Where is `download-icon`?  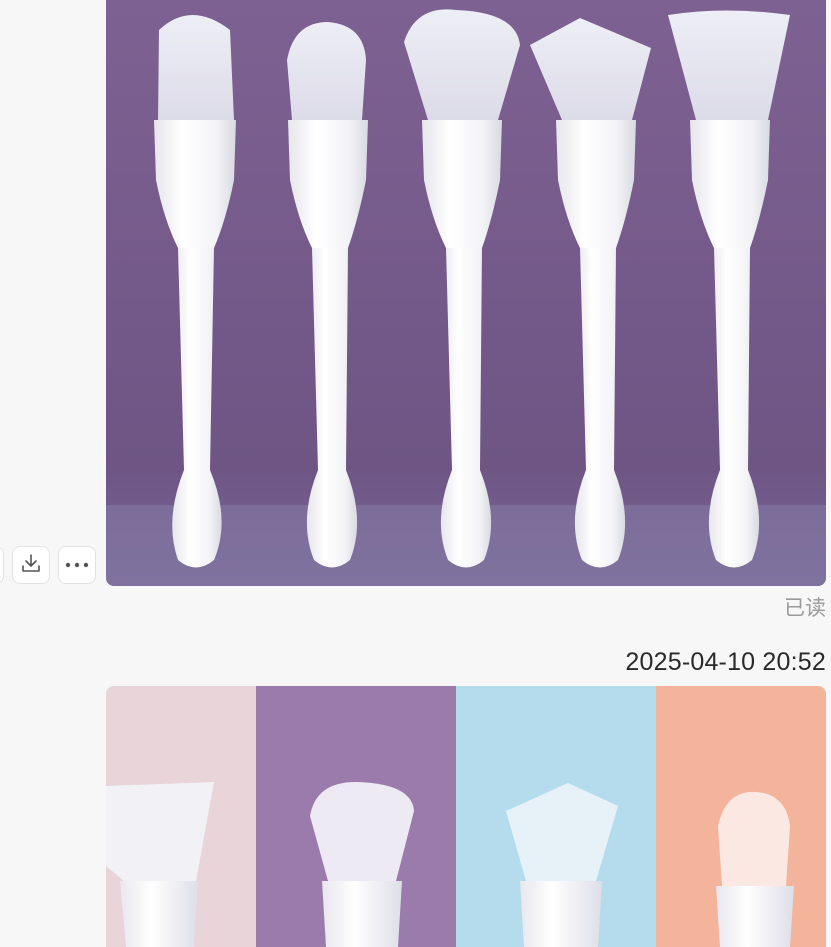 download-icon is located at coordinates (31, 565).